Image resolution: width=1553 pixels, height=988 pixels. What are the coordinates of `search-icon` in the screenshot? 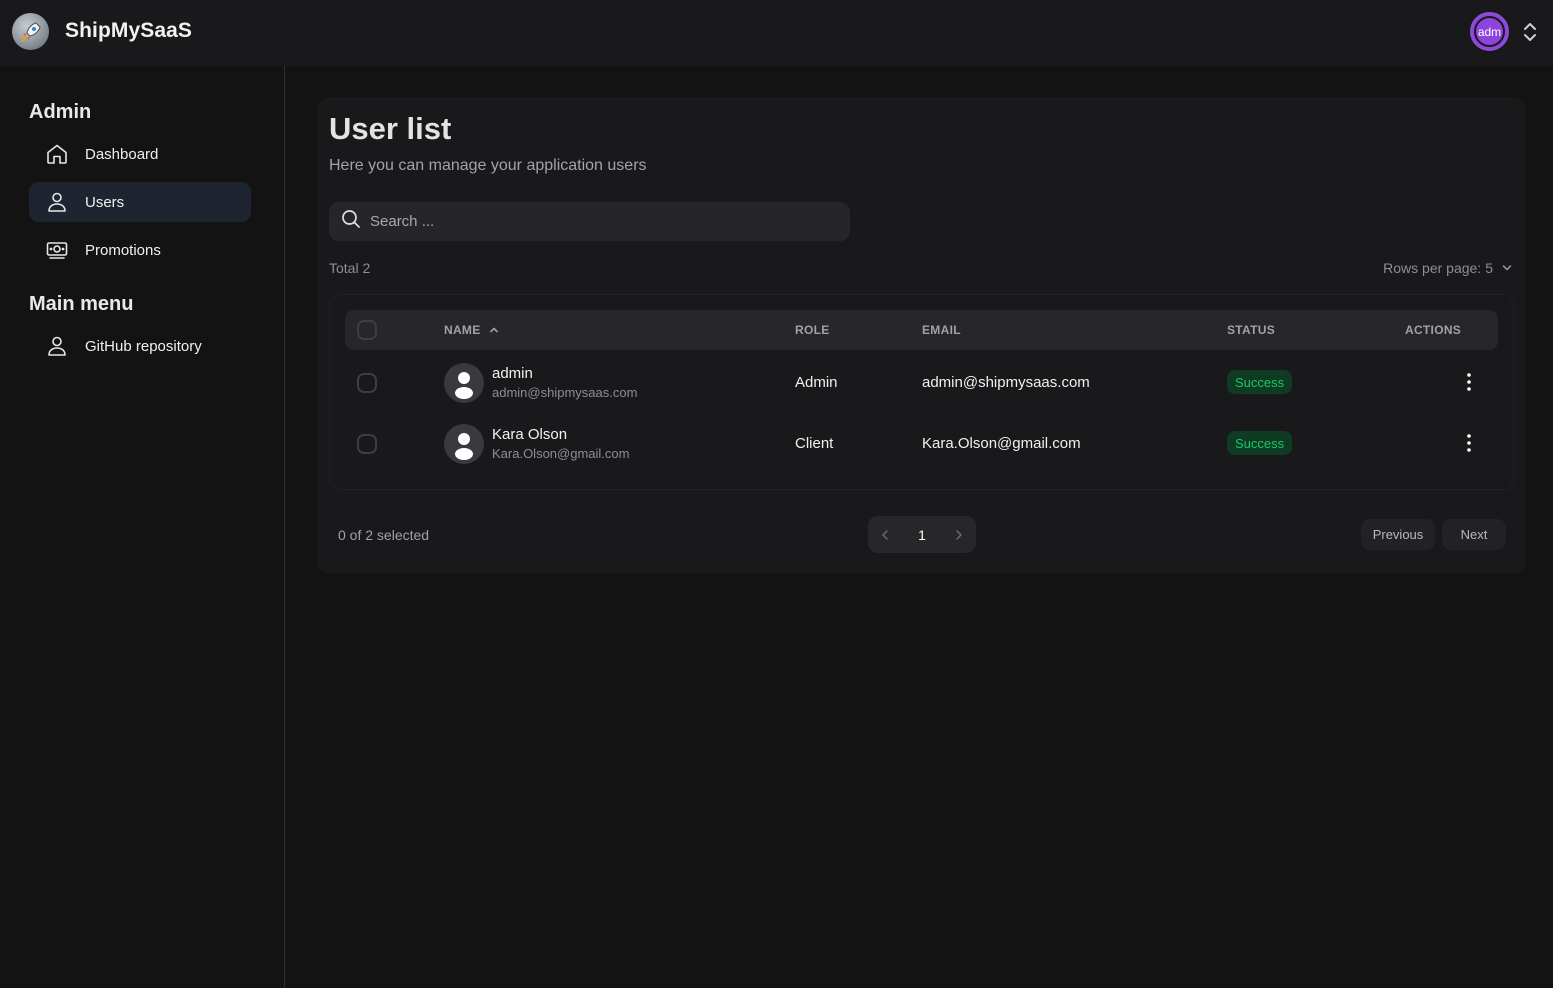 It's located at (351, 221).